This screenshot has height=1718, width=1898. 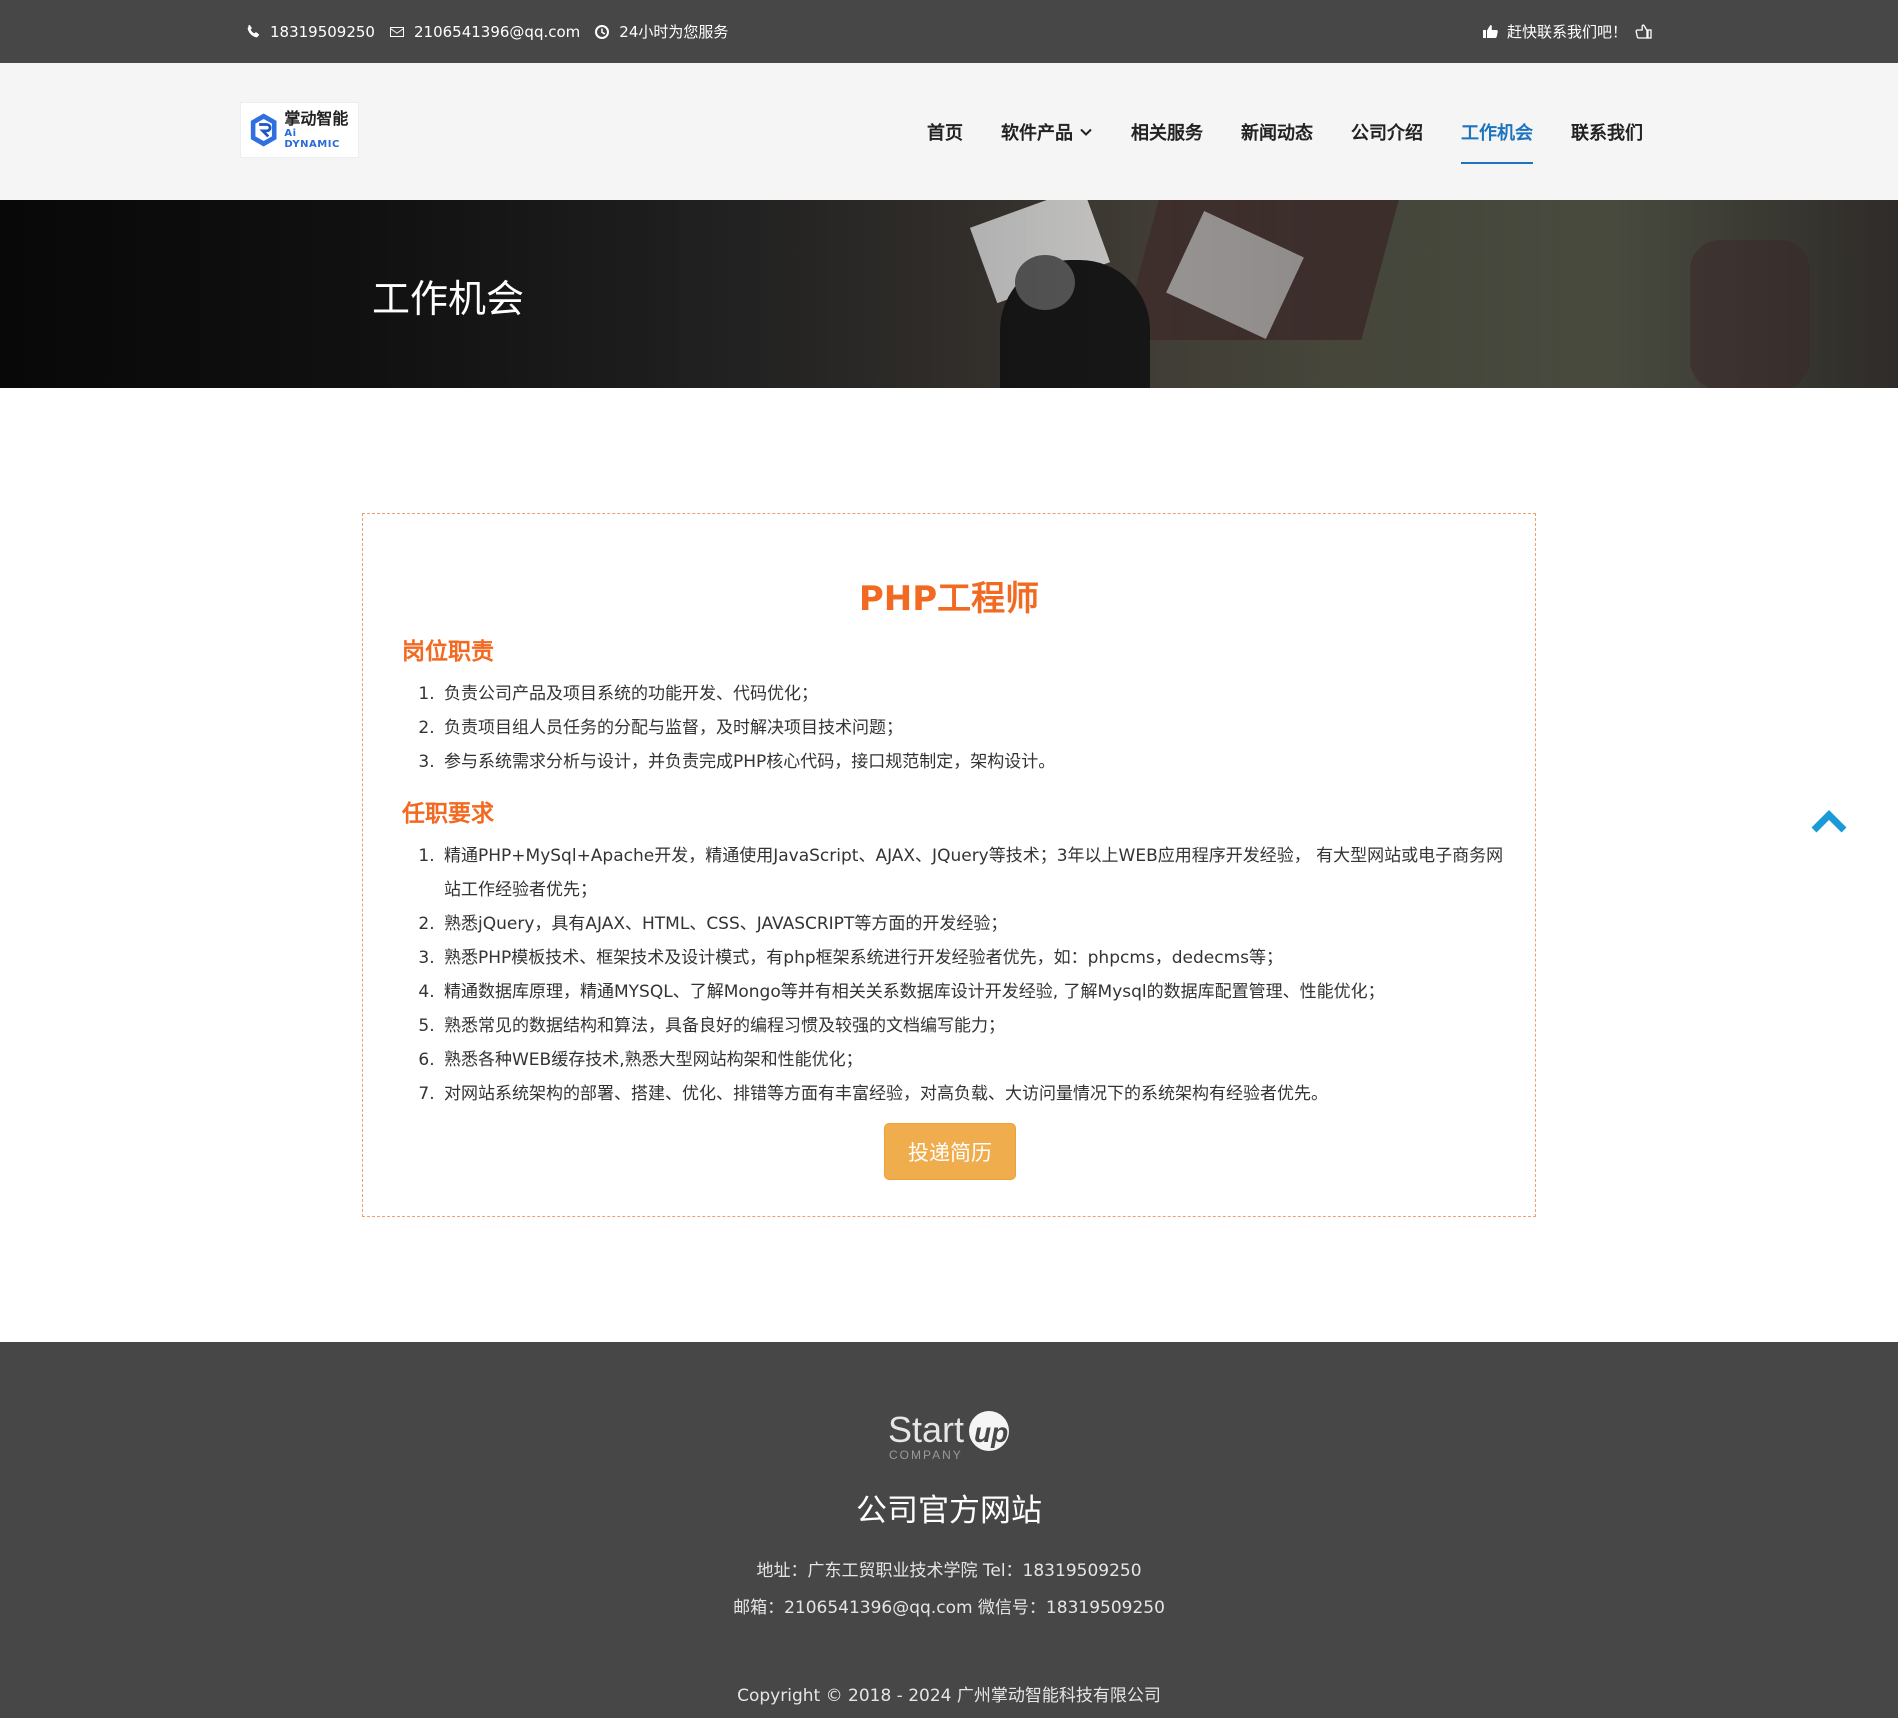 What do you see at coordinates (312, 138) in the screenshot?
I see `logo-en-text: Ai DYNAMIC` at bounding box center [312, 138].